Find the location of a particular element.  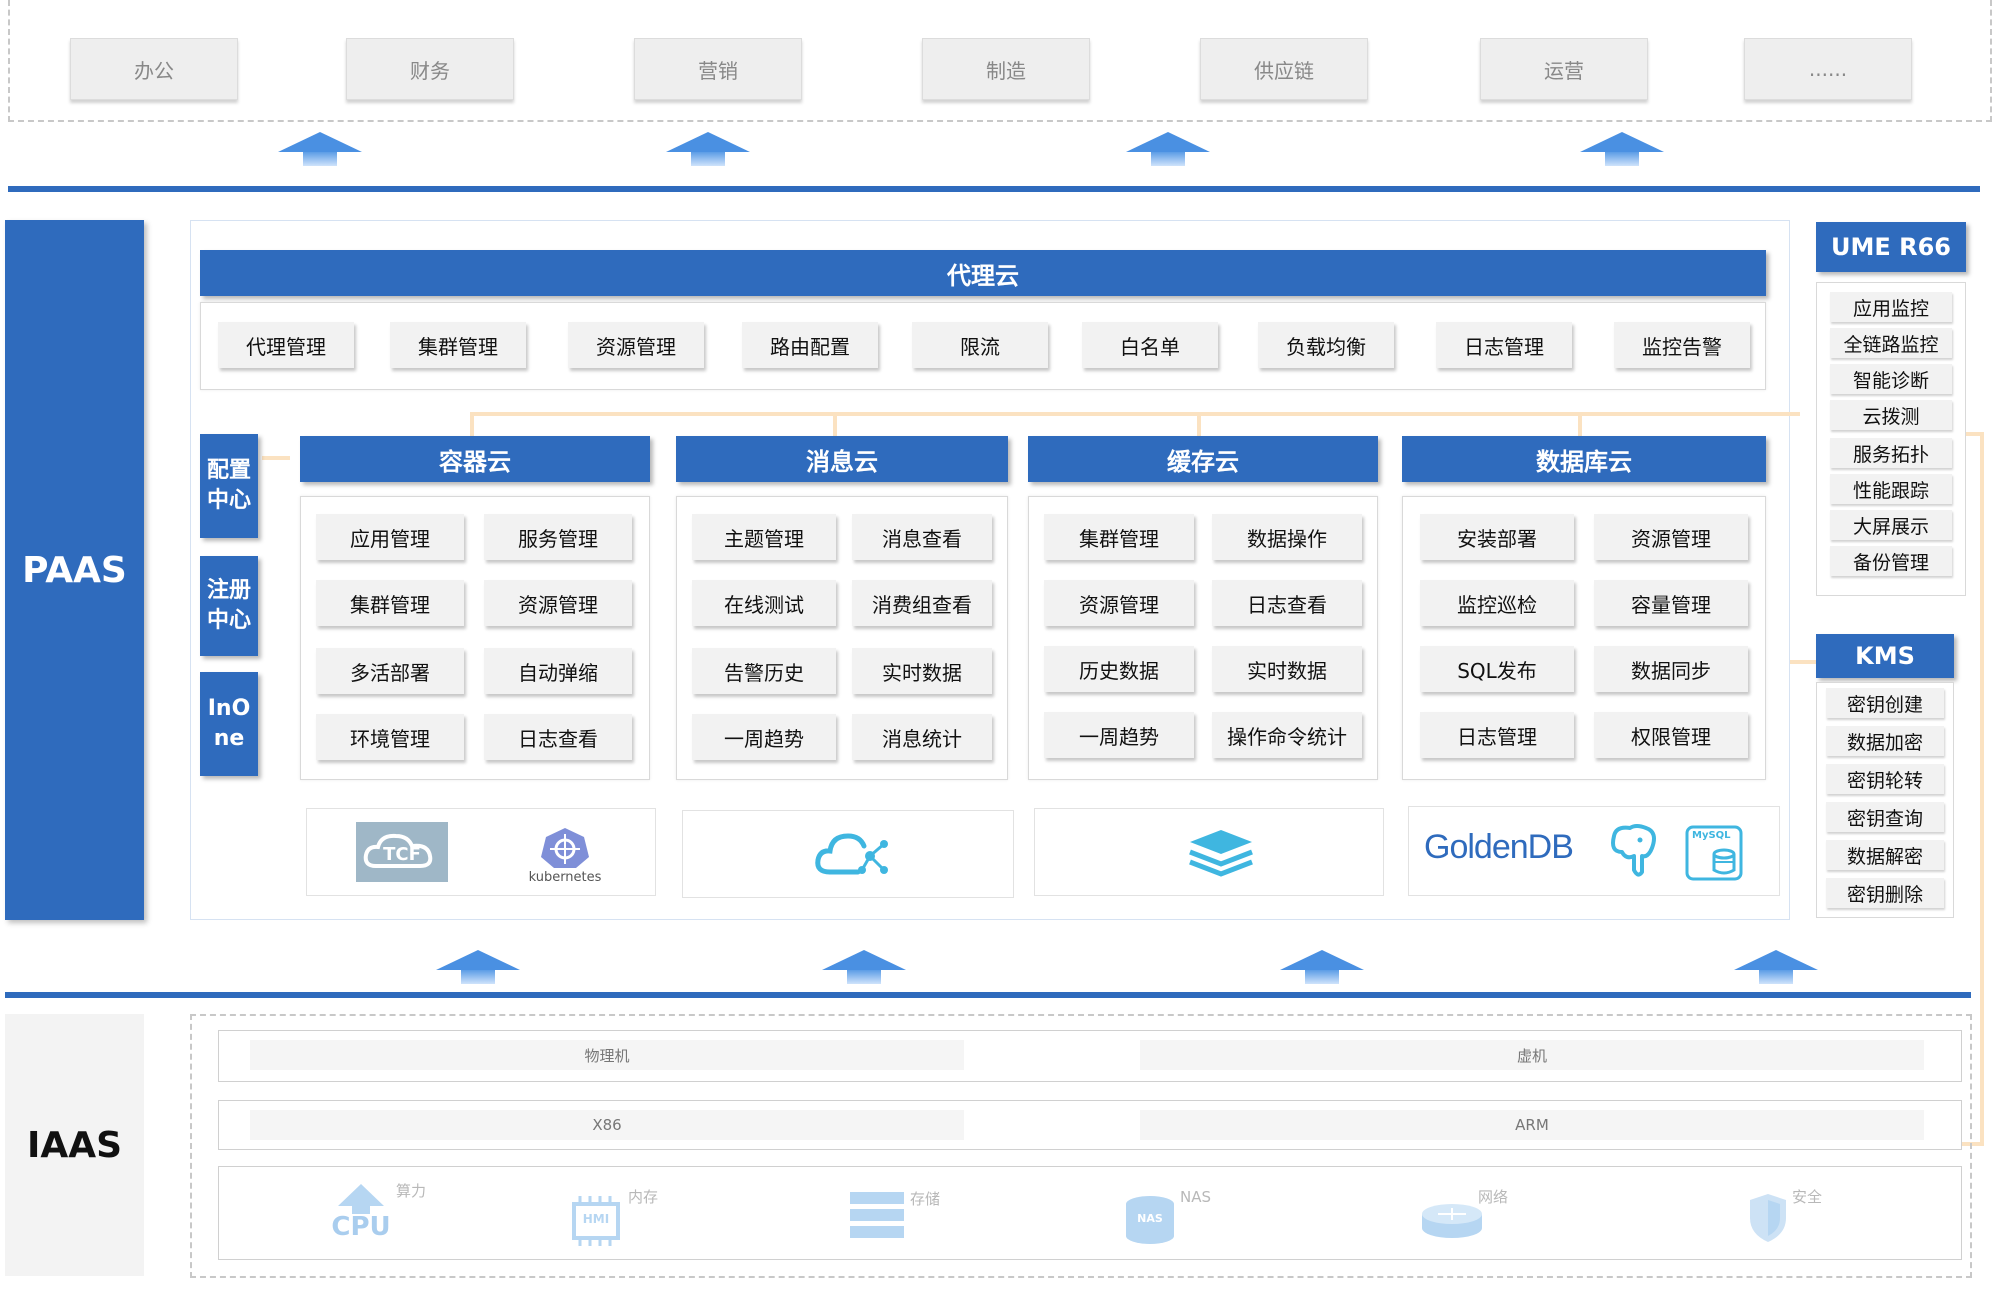

database-item: SQL发布 is located at coordinates (1497, 669).